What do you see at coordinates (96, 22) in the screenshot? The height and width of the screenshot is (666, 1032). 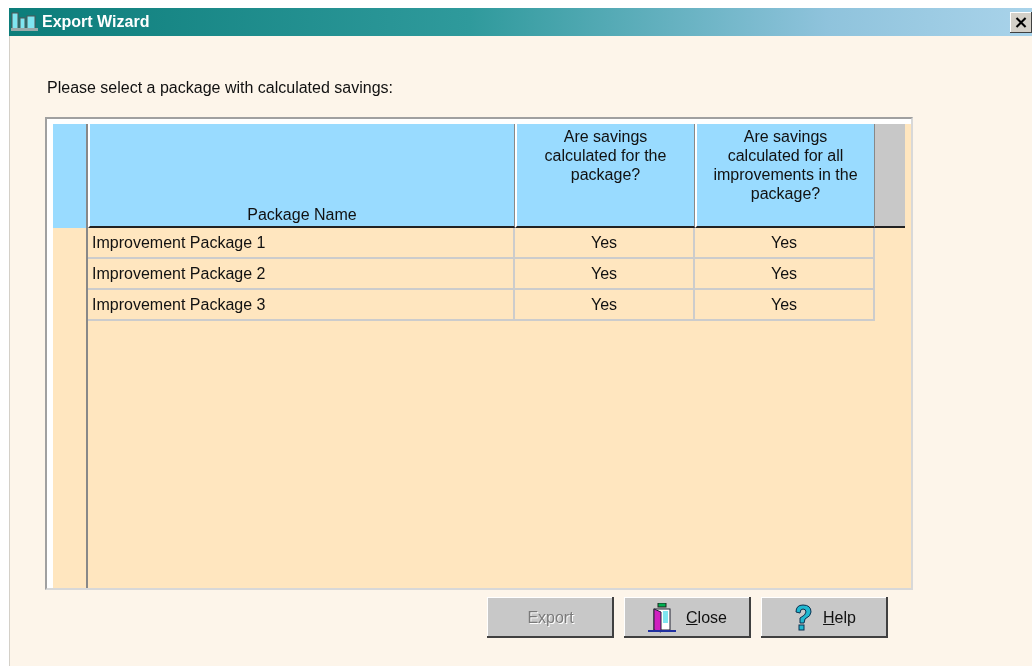 I see `window-title: Export Wizard` at bounding box center [96, 22].